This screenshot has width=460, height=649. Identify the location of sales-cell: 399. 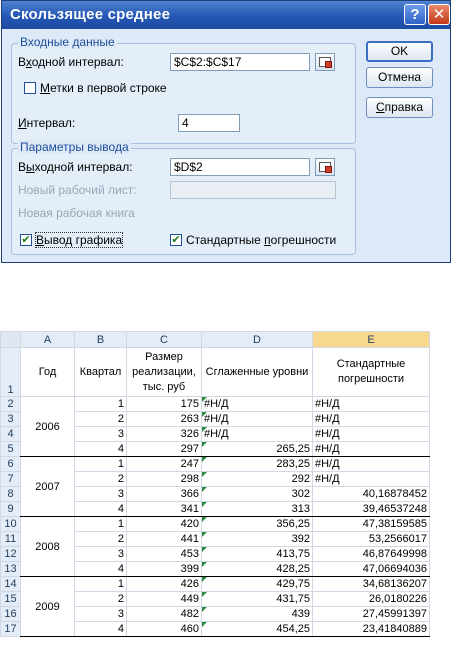
(164, 569).